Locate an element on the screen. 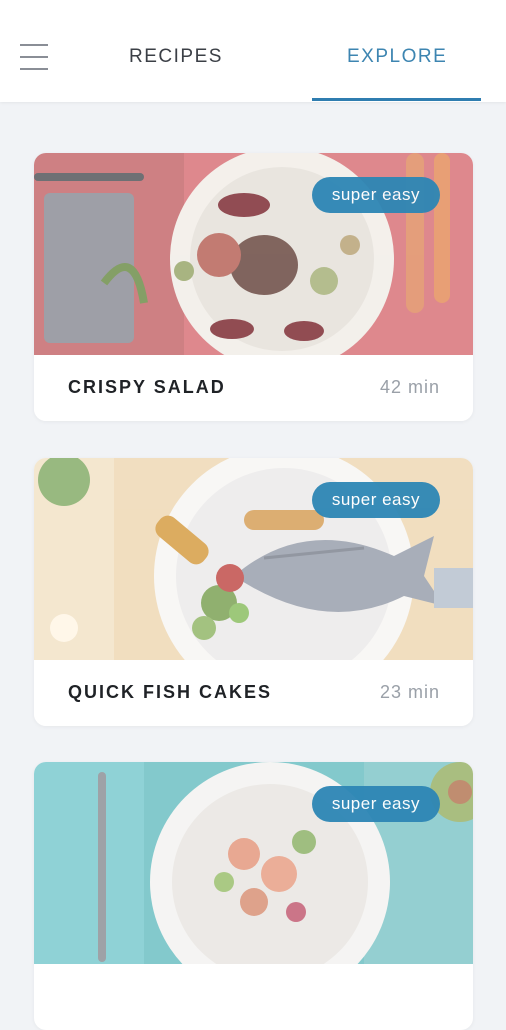 The height and width of the screenshot is (1030, 506). recipe-title: CRISPY SALAD is located at coordinates (147, 387).